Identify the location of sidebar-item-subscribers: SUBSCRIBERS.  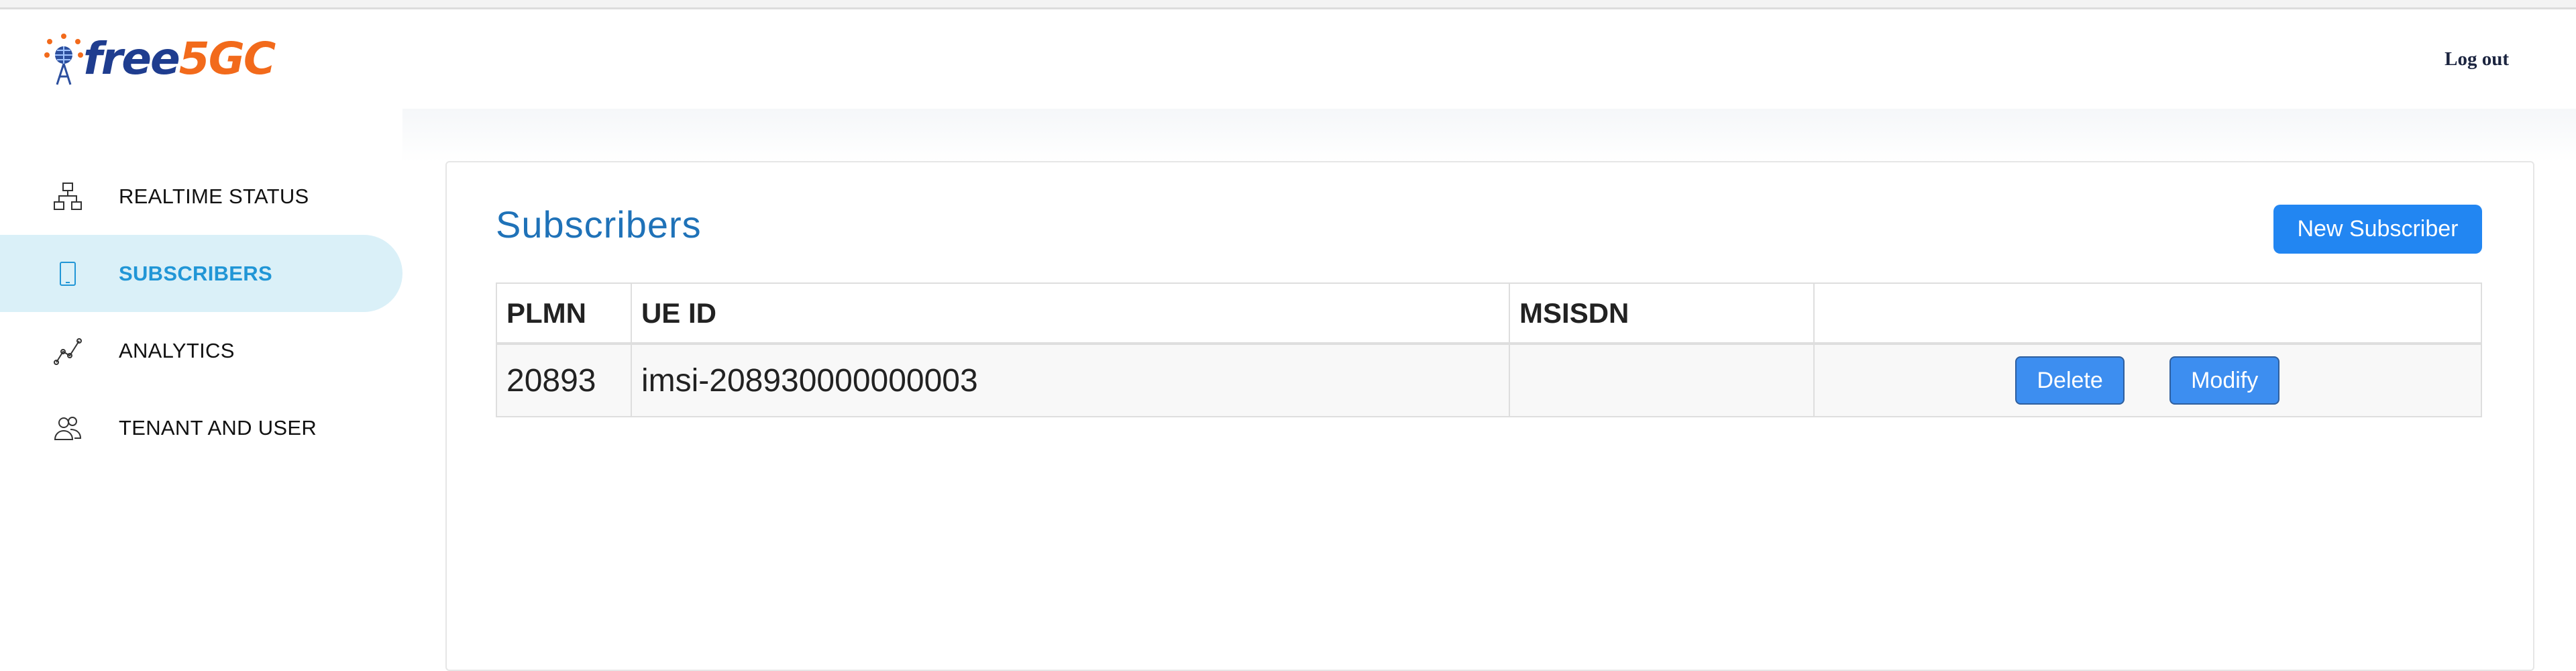
(201, 274).